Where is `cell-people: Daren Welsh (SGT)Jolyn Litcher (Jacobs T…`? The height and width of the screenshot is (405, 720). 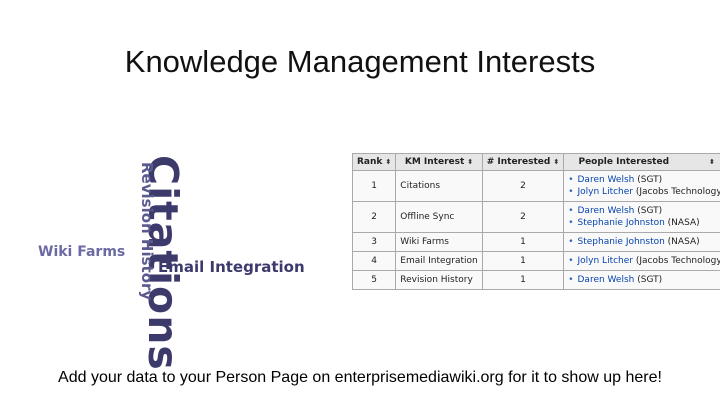 cell-people: Daren Welsh (SGT)Jolyn Litcher (Jacobs T… is located at coordinates (641, 186).